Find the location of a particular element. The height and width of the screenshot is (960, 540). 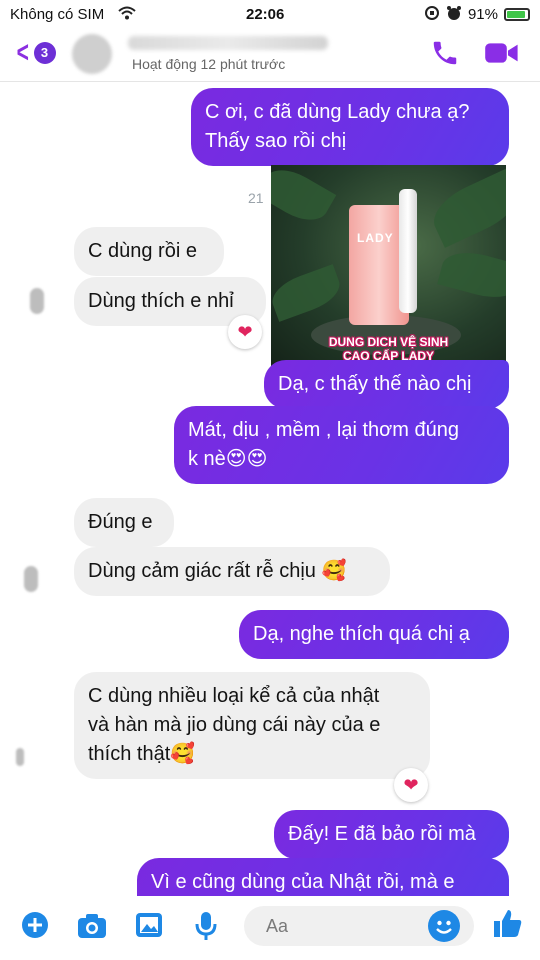

alarm-icon is located at coordinates (454, 14).